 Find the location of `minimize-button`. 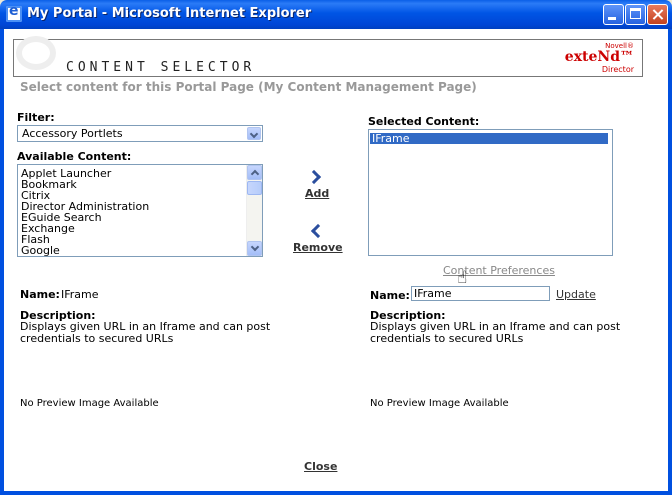

minimize-button is located at coordinates (613, 14).